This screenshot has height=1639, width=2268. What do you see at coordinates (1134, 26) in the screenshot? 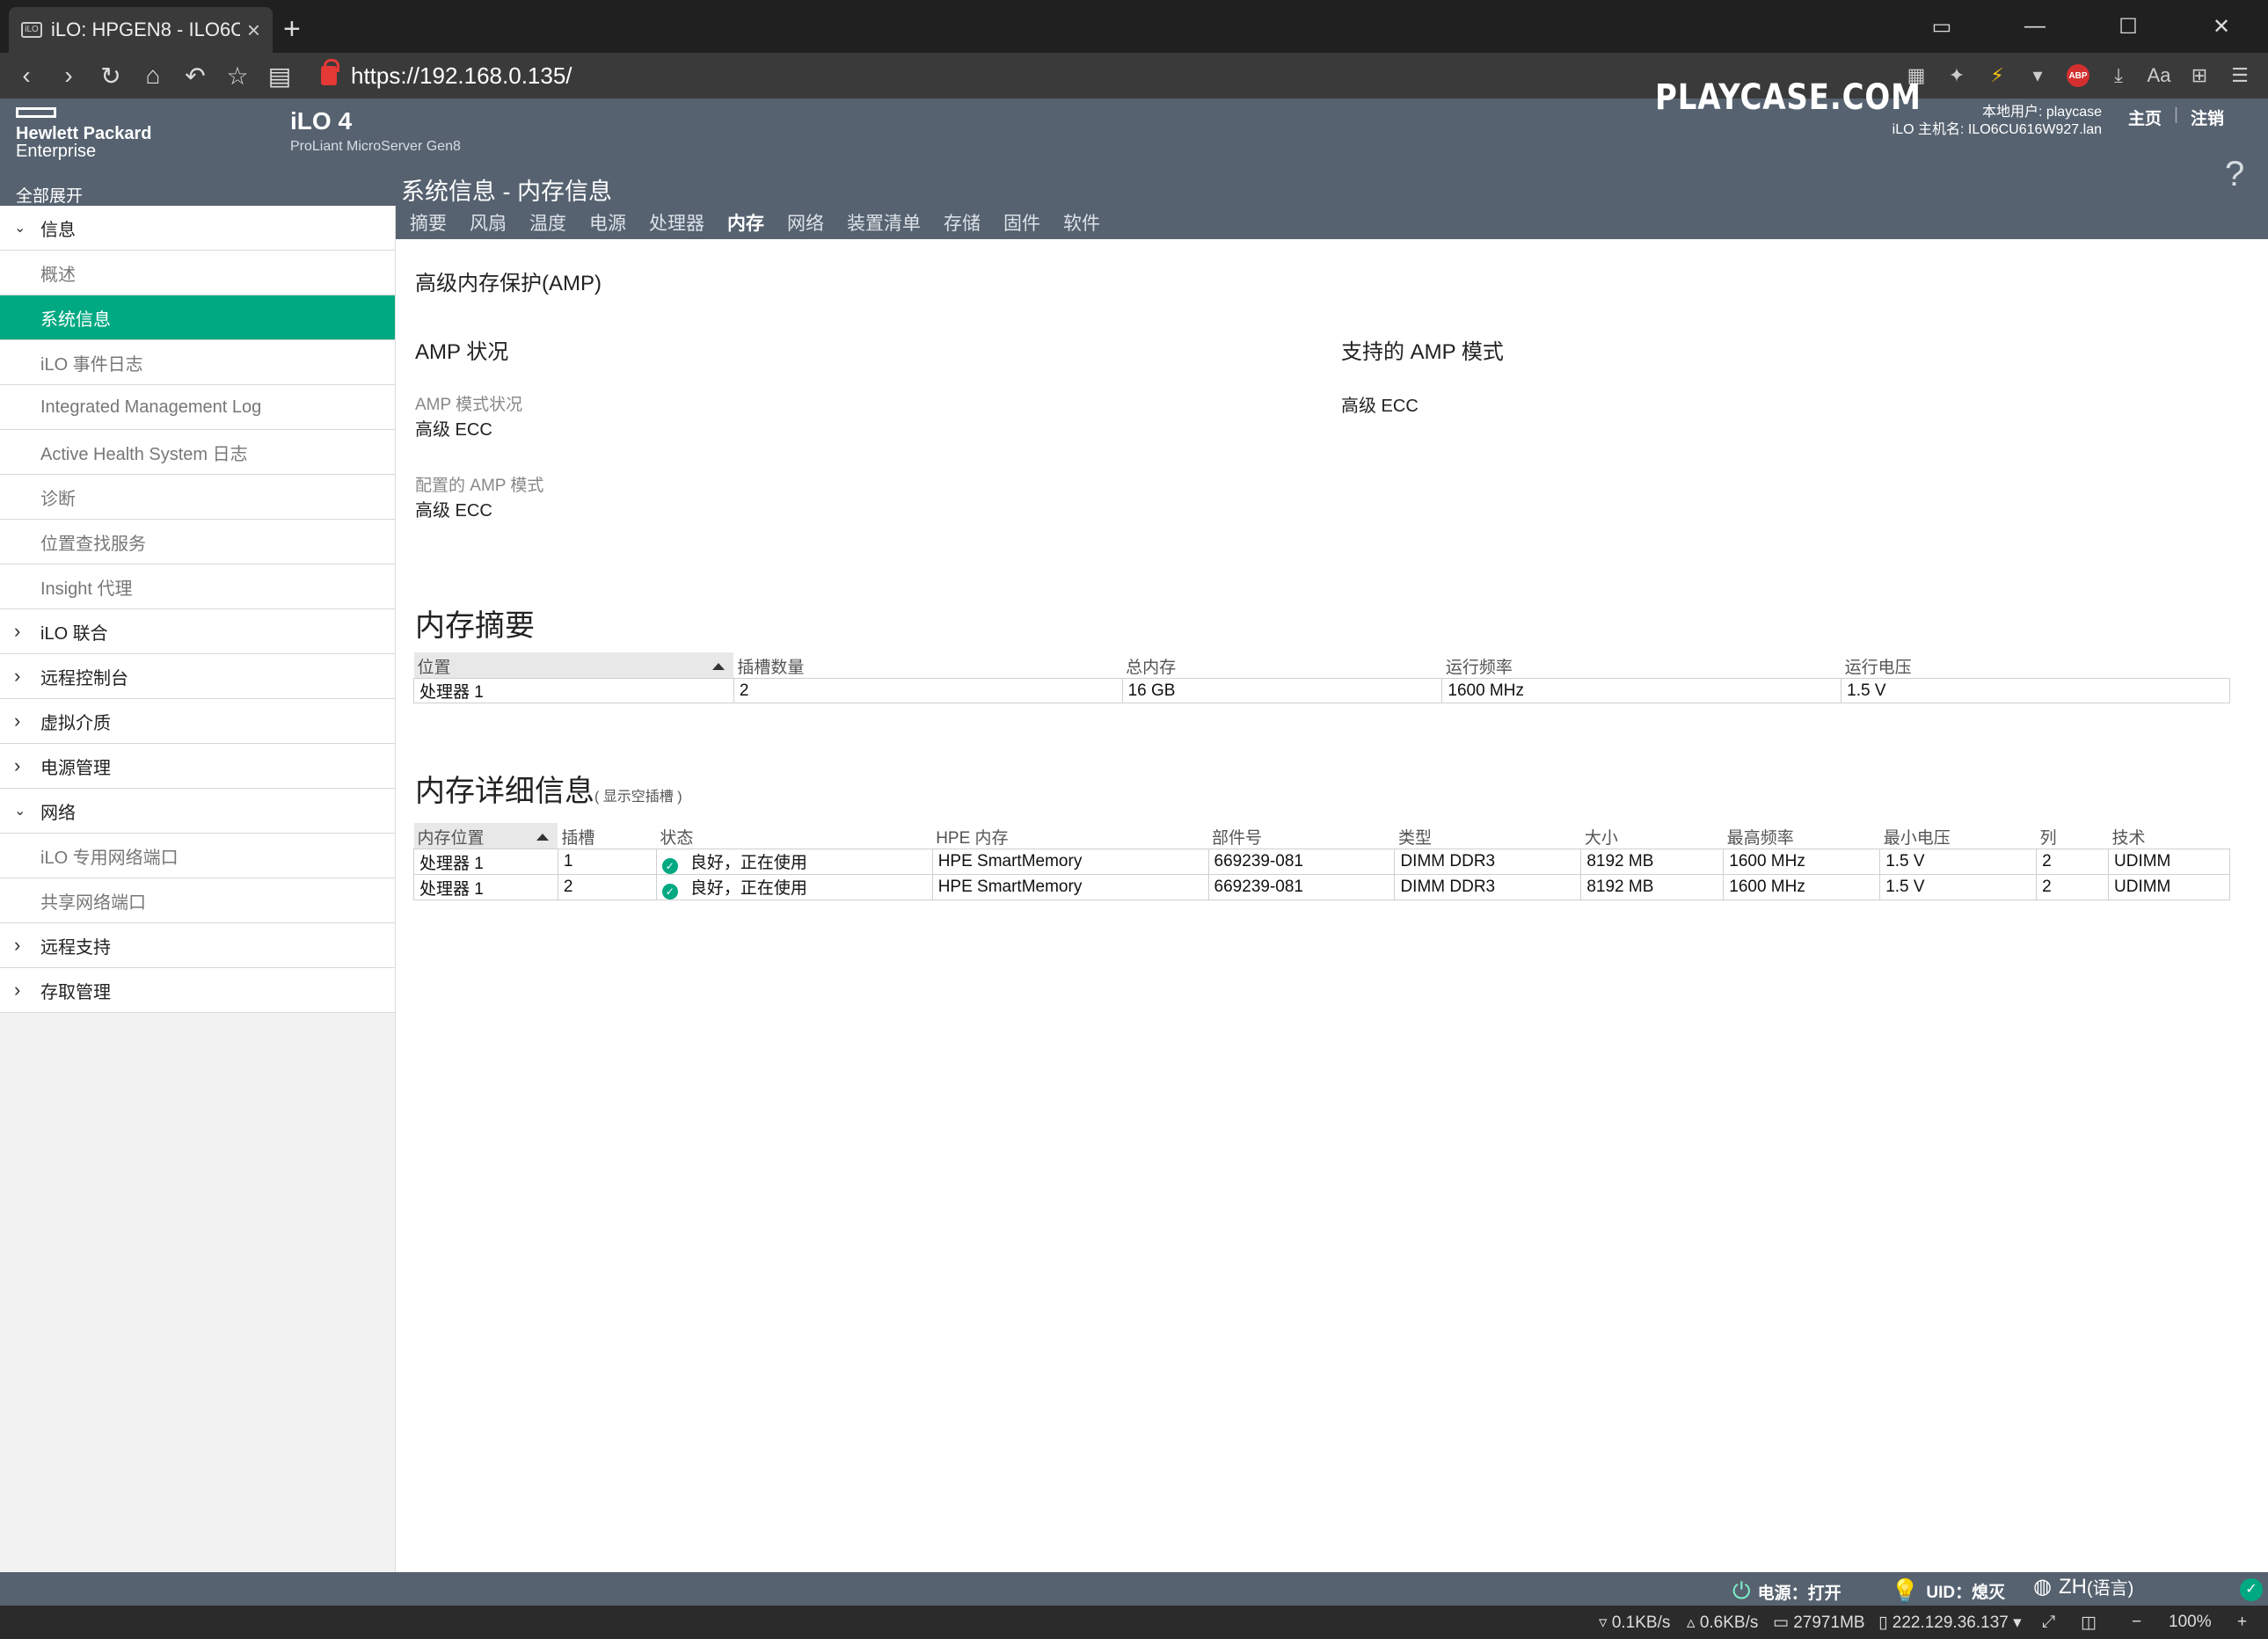
I see `browser-tabbar: iLO iLO: HPGEN8 - ILO6CU6 × + ▭ — ☐ ✕` at bounding box center [1134, 26].